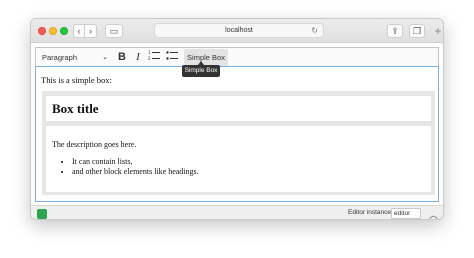  Describe the element at coordinates (122, 57) in the screenshot. I see `bold-button: B` at that location.